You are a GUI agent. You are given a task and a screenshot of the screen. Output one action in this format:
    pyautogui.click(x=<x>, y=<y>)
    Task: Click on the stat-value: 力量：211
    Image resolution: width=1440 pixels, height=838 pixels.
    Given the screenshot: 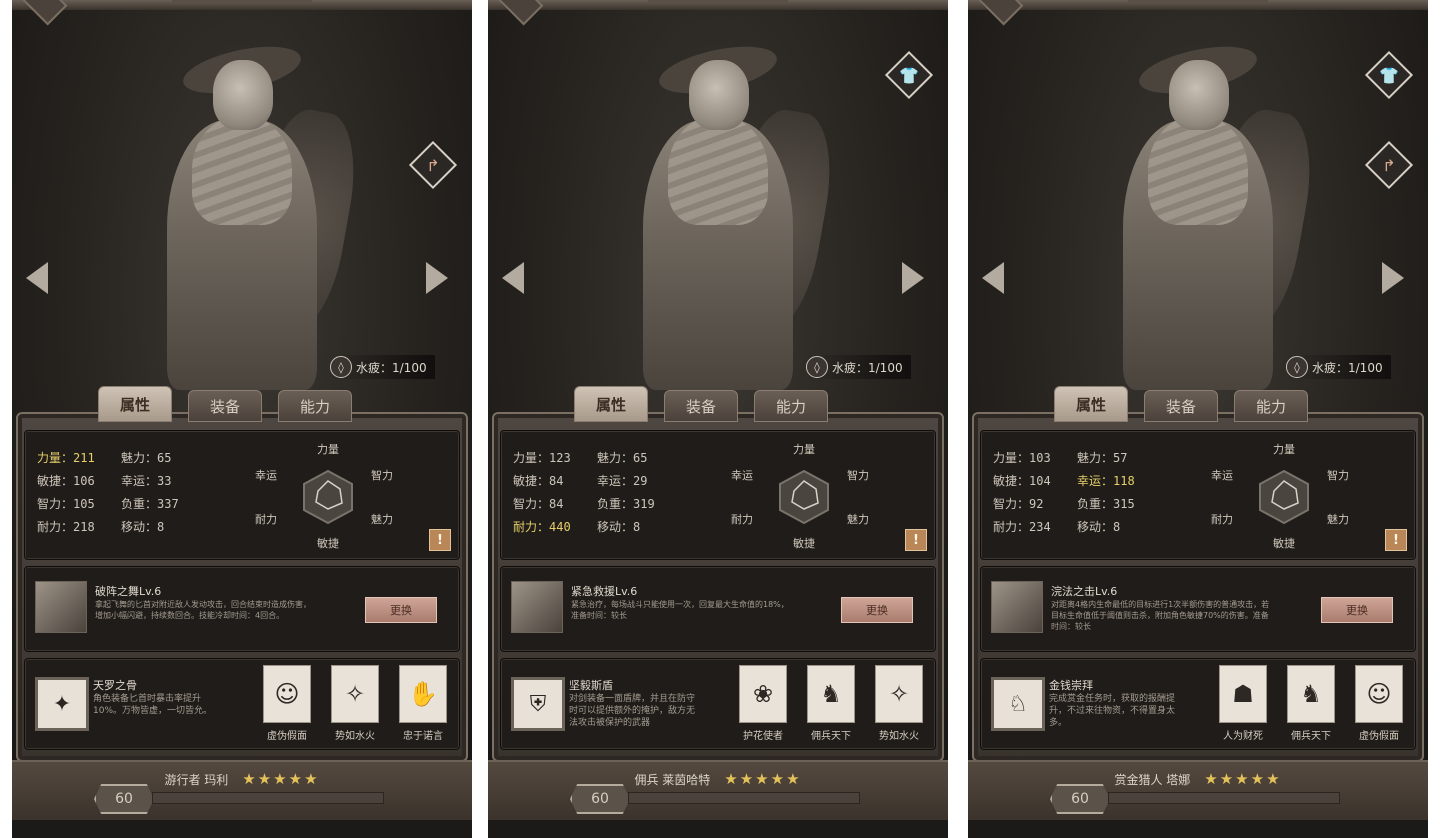 What is the action you would take?
    pyautogui.click(x=66, y=458)
    